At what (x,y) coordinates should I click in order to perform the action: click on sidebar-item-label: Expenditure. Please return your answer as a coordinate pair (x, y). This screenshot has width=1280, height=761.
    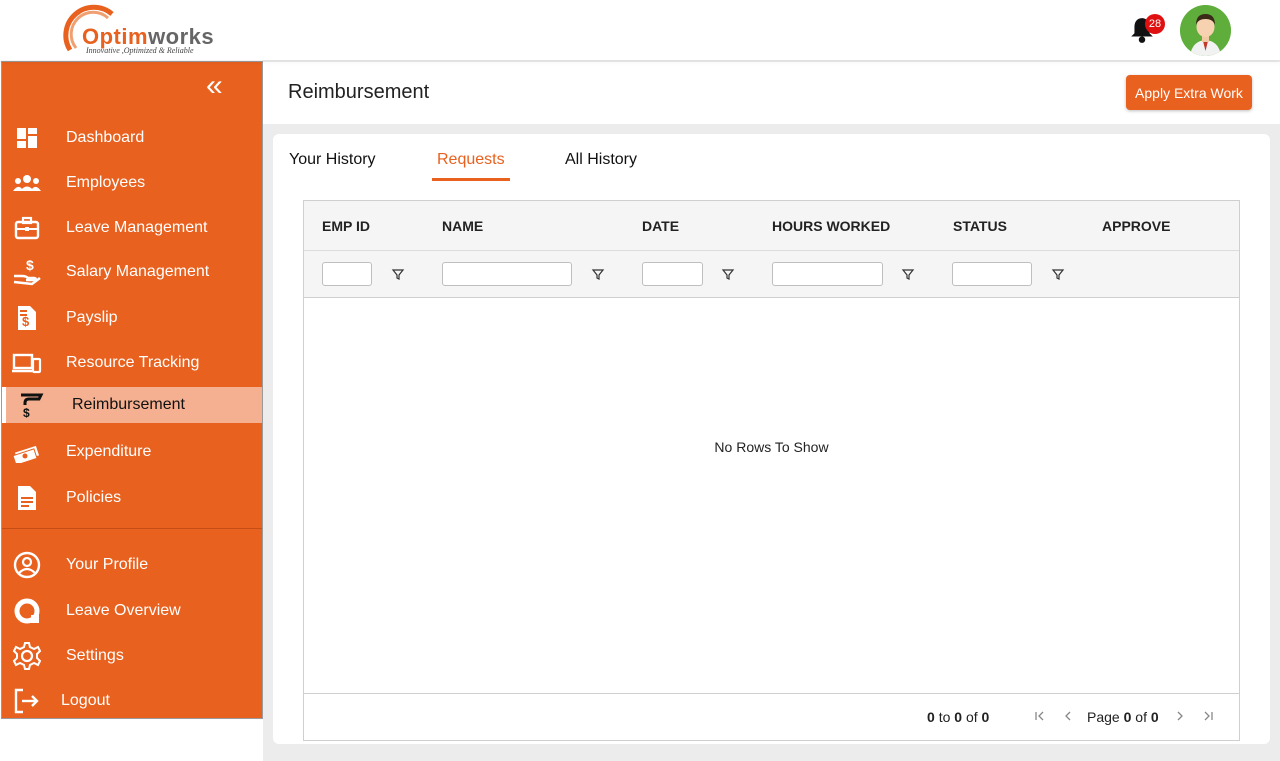
    Looking at the image, I should click on (109, 451).